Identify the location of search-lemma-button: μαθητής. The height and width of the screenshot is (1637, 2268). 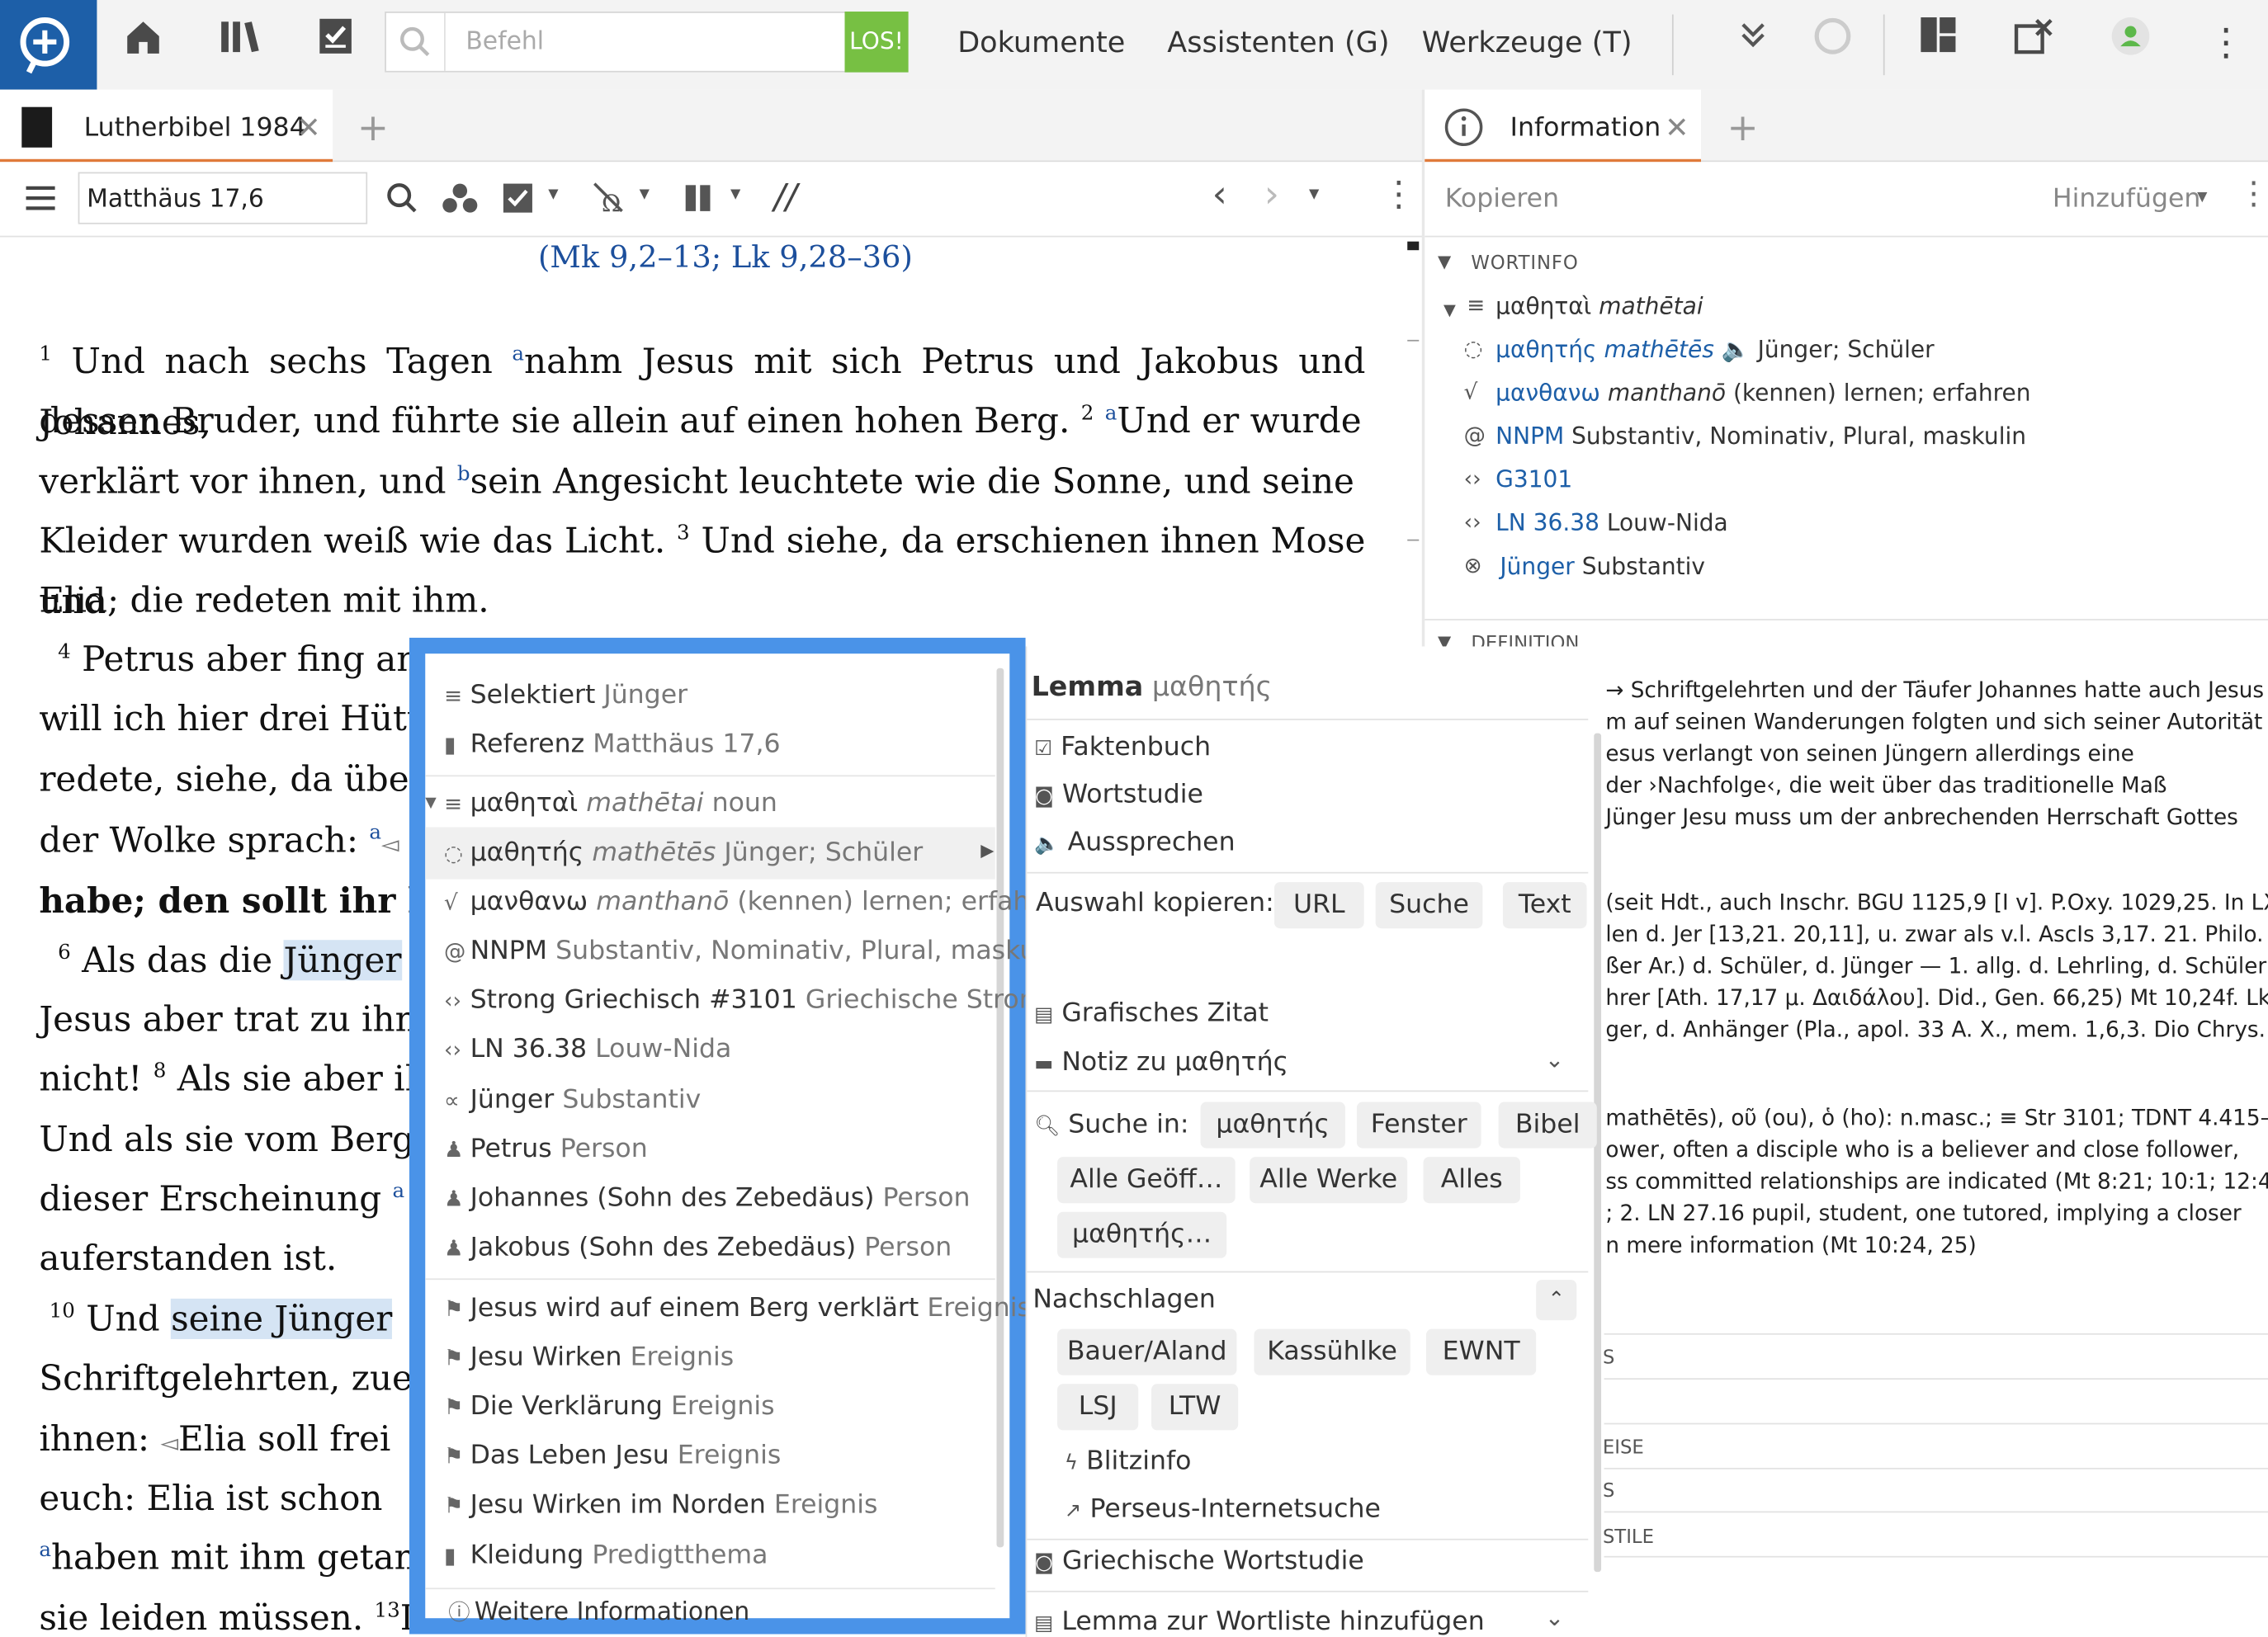
(1272, 1125).